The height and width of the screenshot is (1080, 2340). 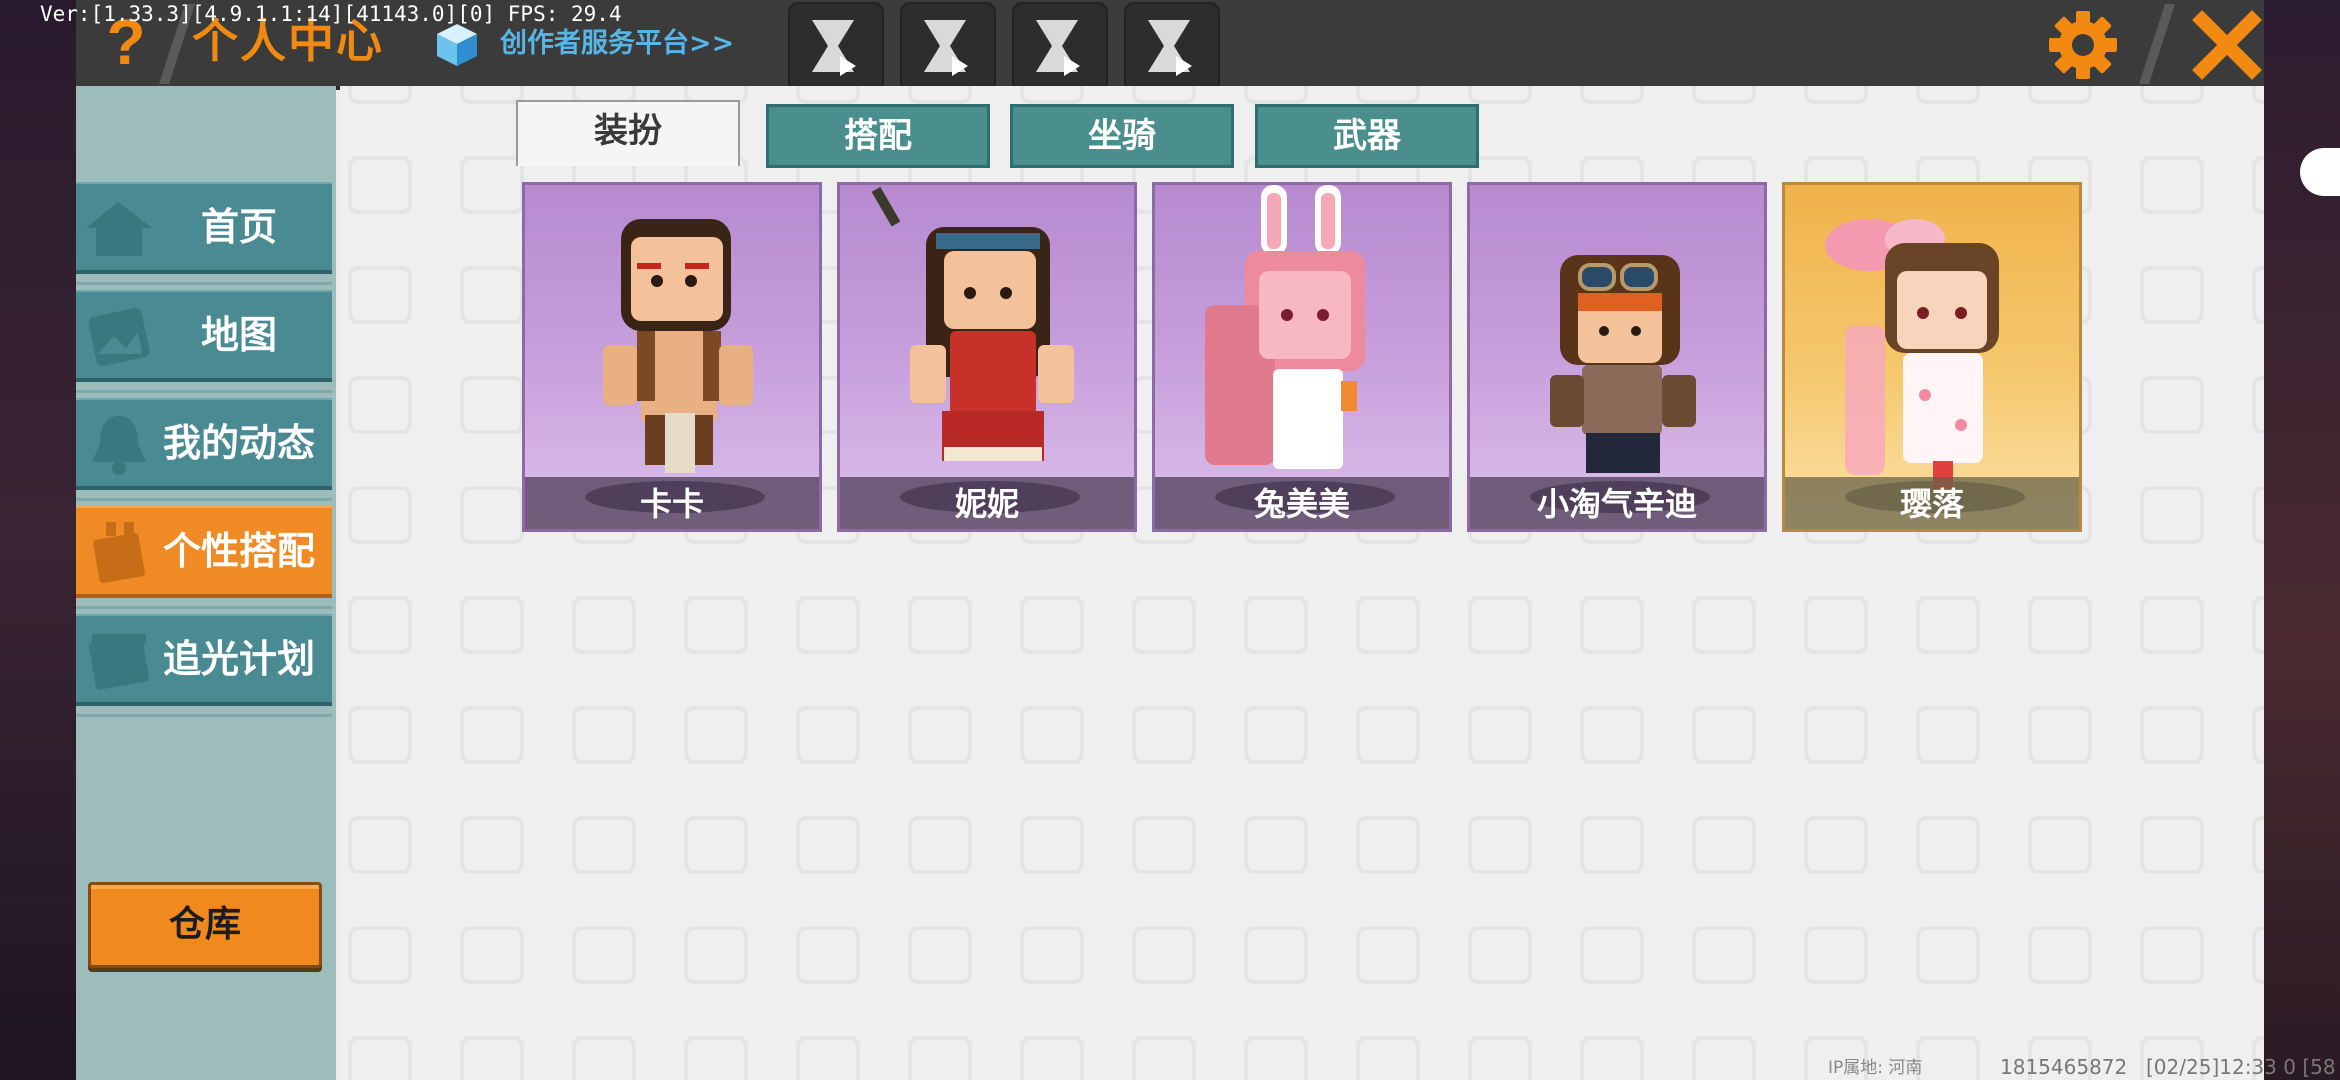 I want to click on sidebar-item-outfit: 个性搭配, so click(x=204, y=552).